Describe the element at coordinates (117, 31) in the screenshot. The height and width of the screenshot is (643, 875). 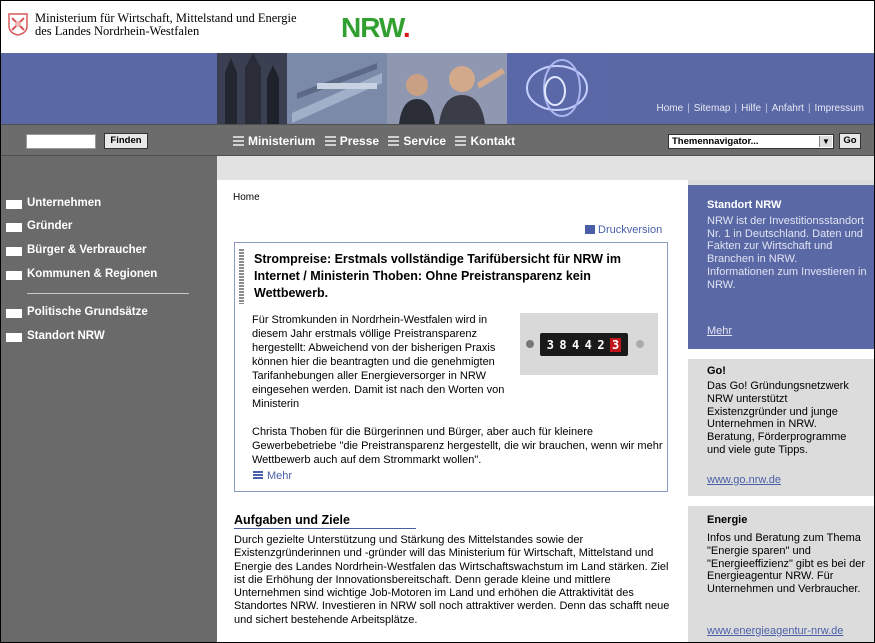
I see `ministry-line2: des Landes Nordrhein-Westfalen` at that location.